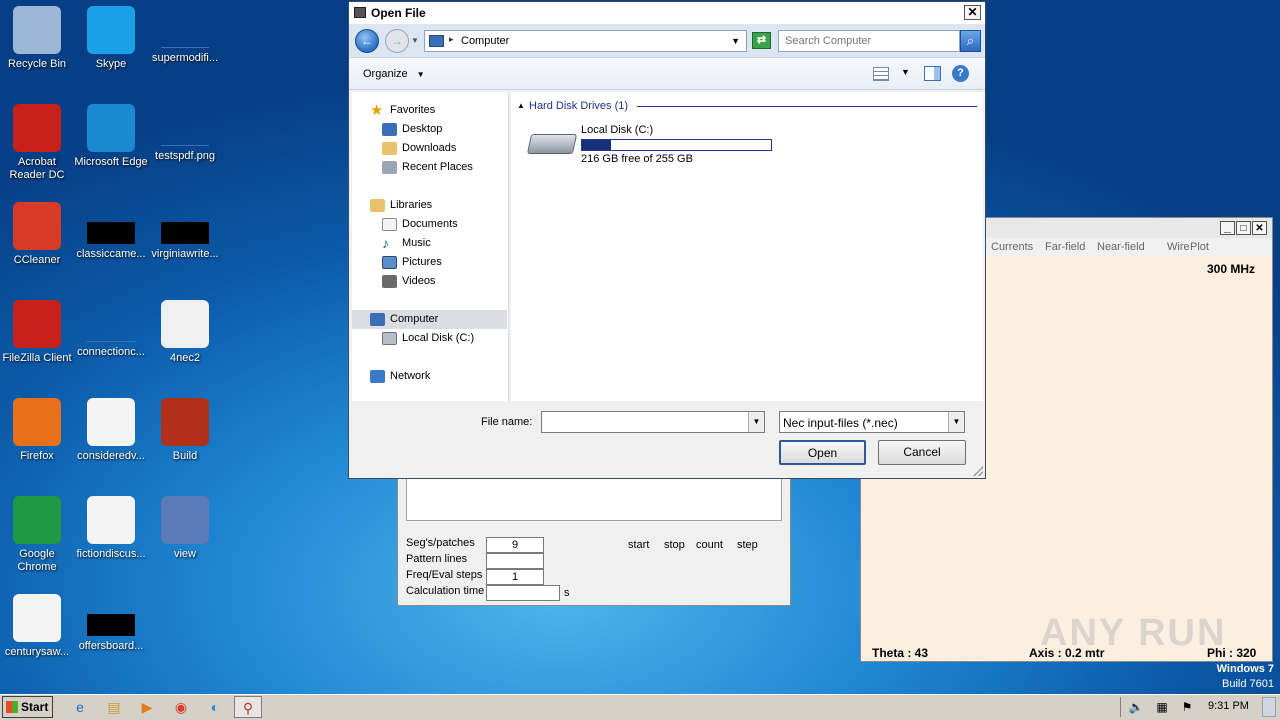 This screenshot has width=1280, height=720. What do you see at coordinates (1243, 228) in the screenshot?
I see `maximize-button: □` at bounding box center [1243, 228].